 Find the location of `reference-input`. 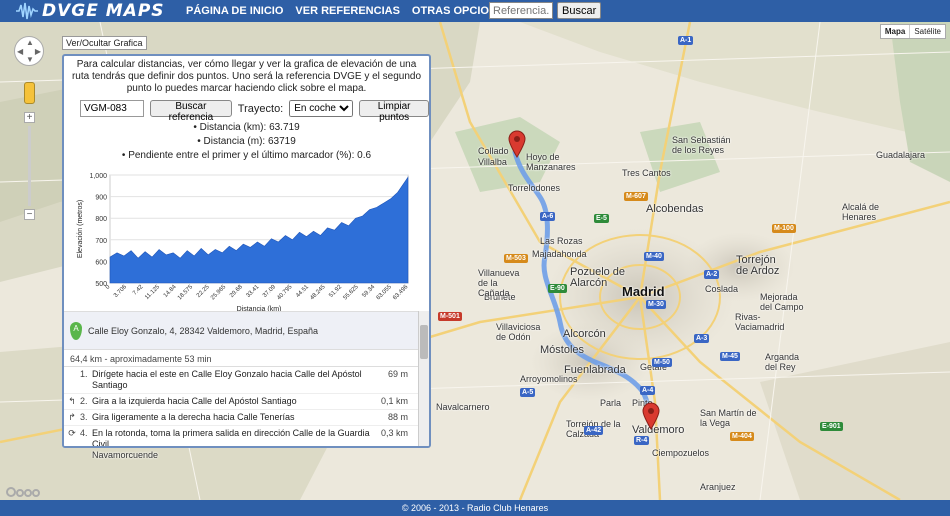

reference-input is located at coordinates (112, 108).